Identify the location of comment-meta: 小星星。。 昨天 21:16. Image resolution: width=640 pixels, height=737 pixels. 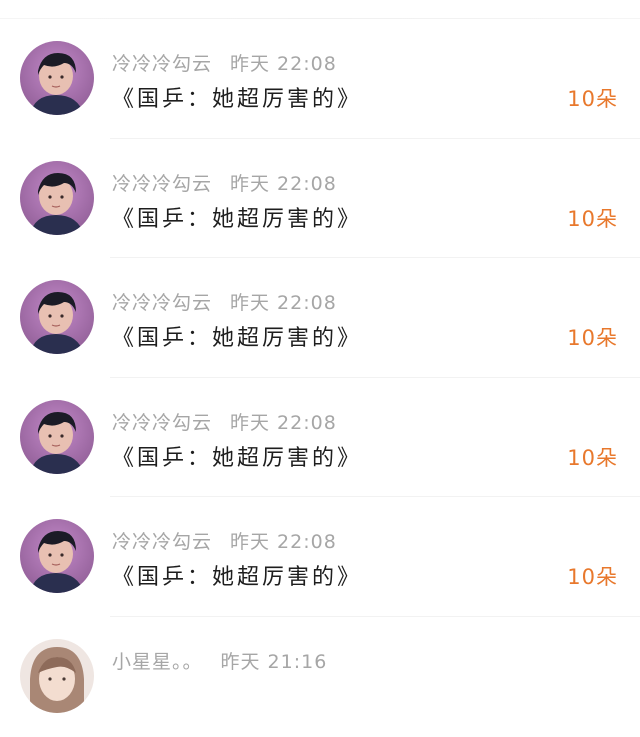
(219, 660).